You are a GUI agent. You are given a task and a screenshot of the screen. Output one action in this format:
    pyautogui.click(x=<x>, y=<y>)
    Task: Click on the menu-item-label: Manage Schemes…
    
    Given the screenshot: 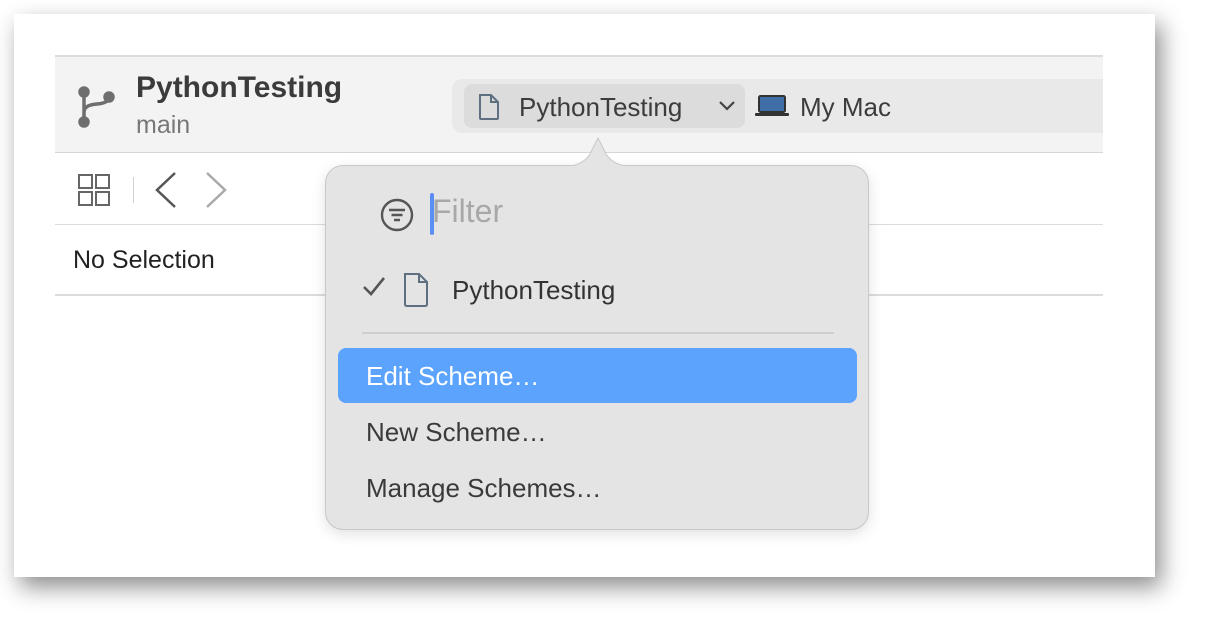 What is the action you would take?
    pyautogui.click(x=484, y=488)
    